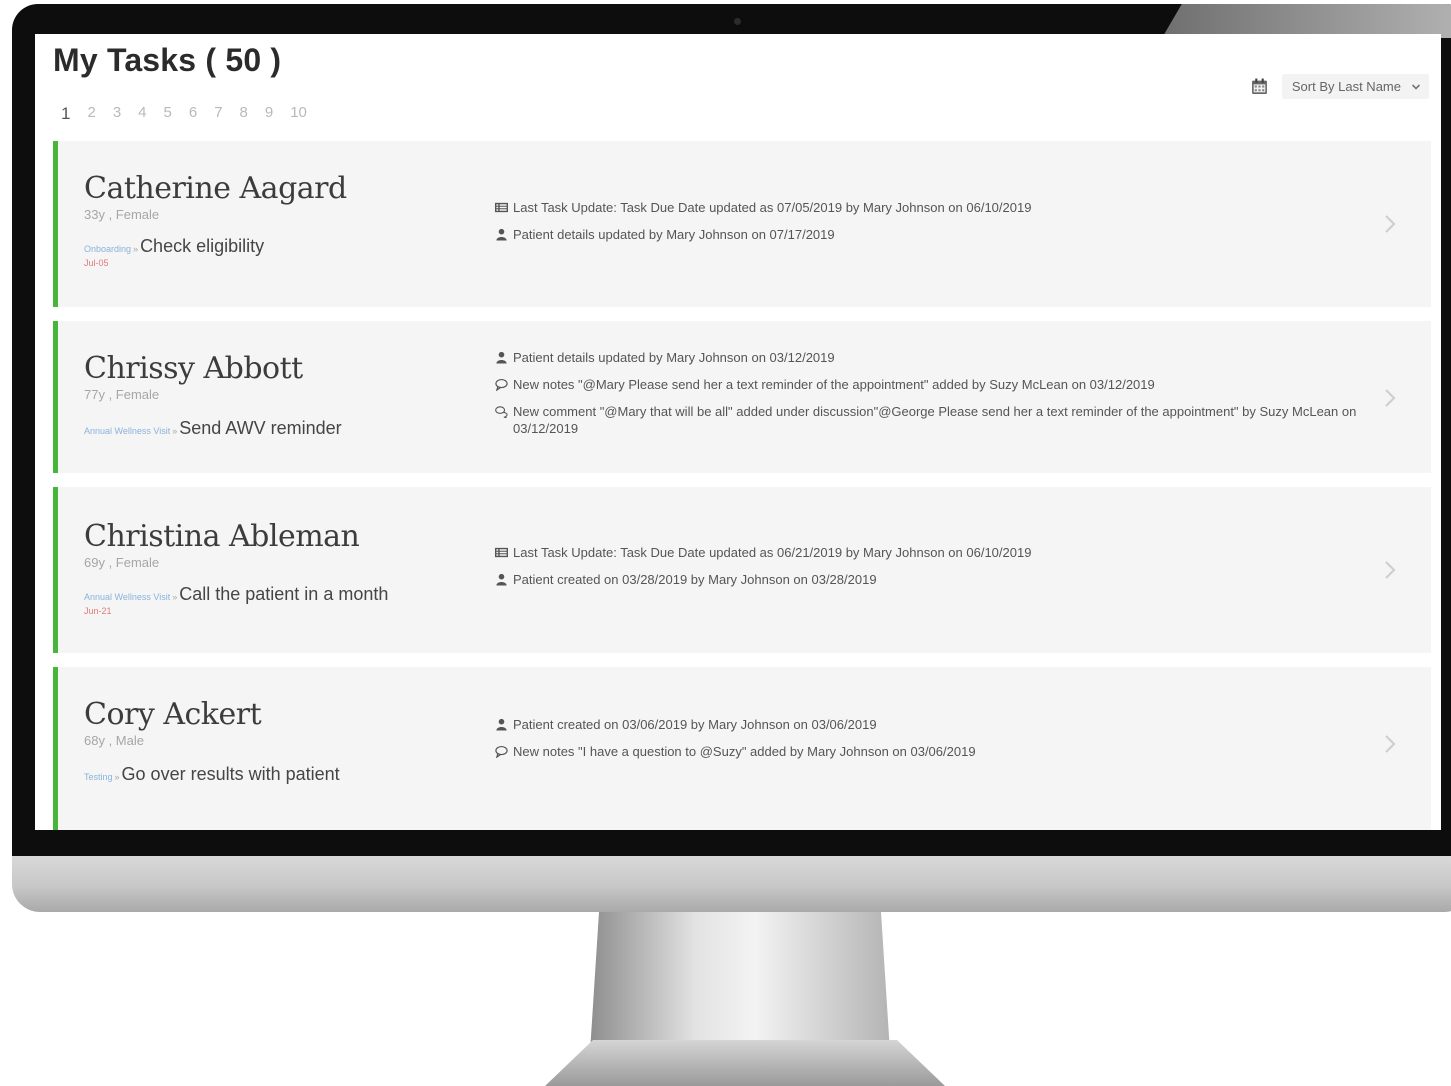 The width and height of the screenshot is (1451, 1086). What do you see at coordinates (260, 428) in the screenshot?
I see `task-title: Send AWV reminder` at bounding box center [260, 428].